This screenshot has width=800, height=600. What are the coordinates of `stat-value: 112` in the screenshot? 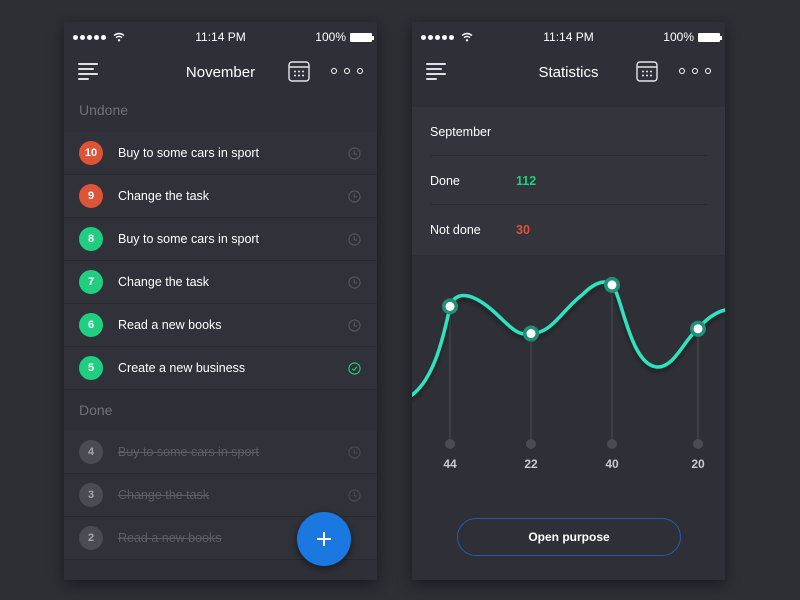 It's located at (526, 181).